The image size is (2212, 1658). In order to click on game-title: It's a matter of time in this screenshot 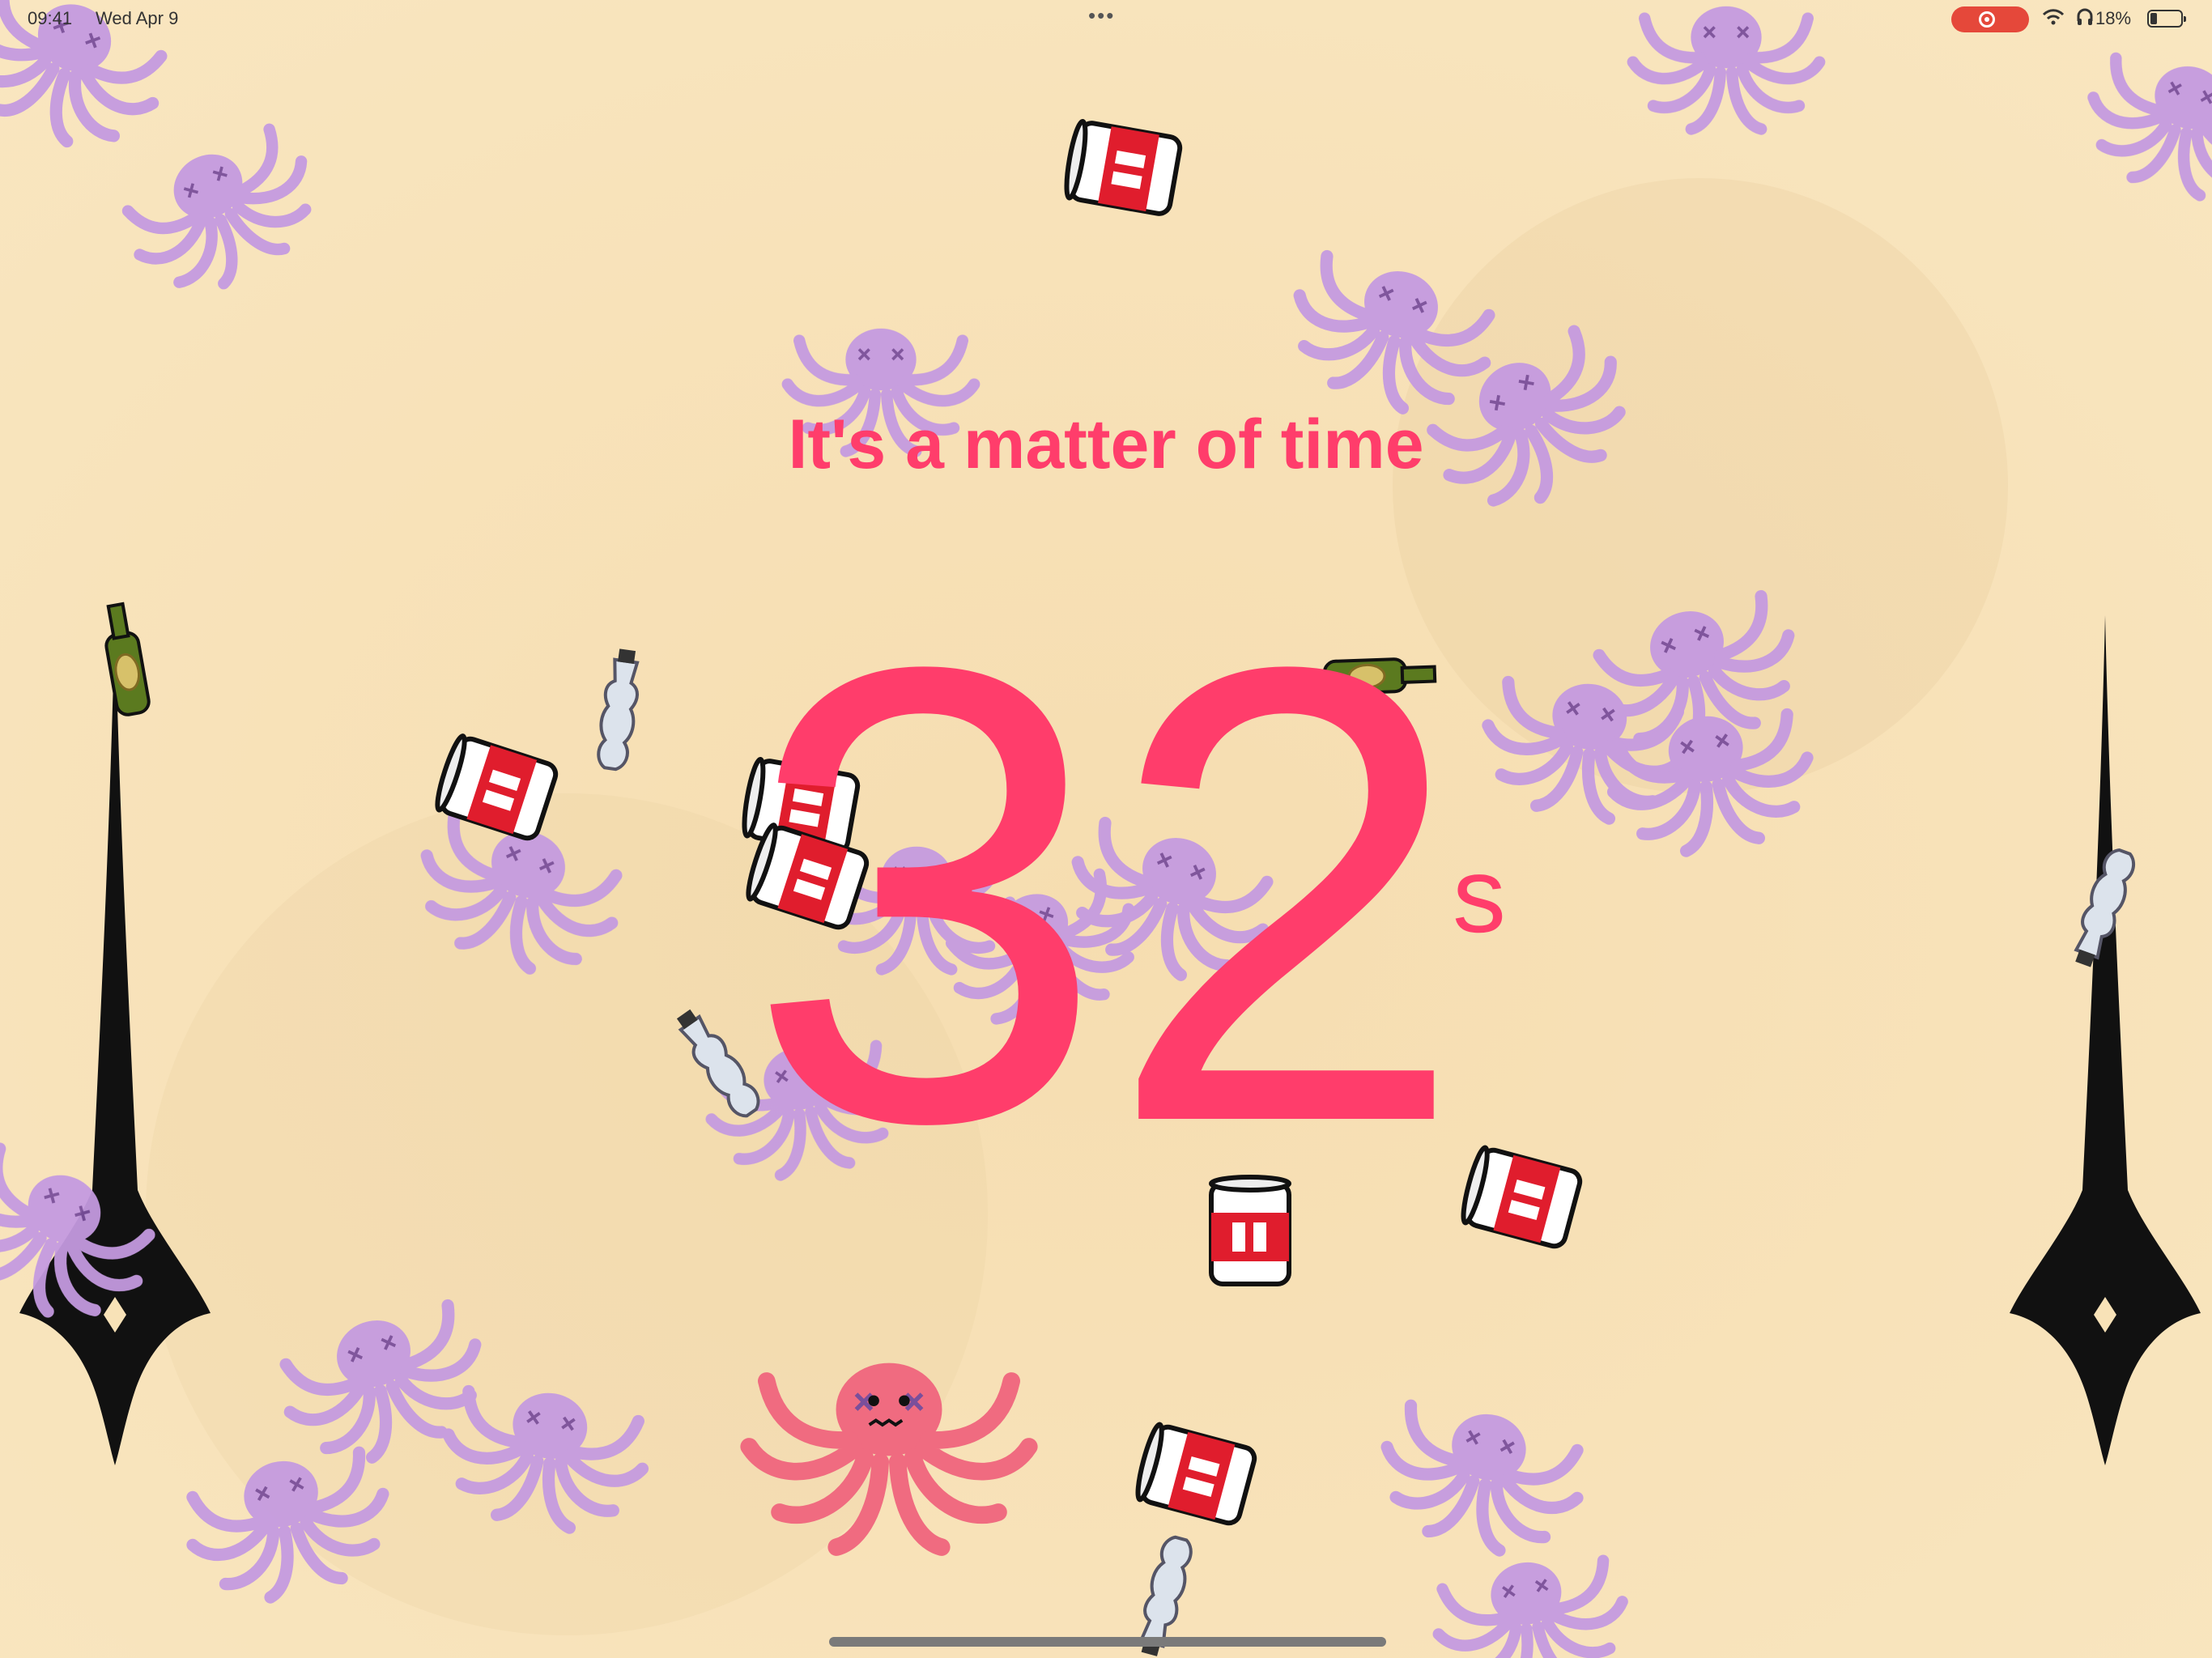, I will do `click(1106, 444)`.